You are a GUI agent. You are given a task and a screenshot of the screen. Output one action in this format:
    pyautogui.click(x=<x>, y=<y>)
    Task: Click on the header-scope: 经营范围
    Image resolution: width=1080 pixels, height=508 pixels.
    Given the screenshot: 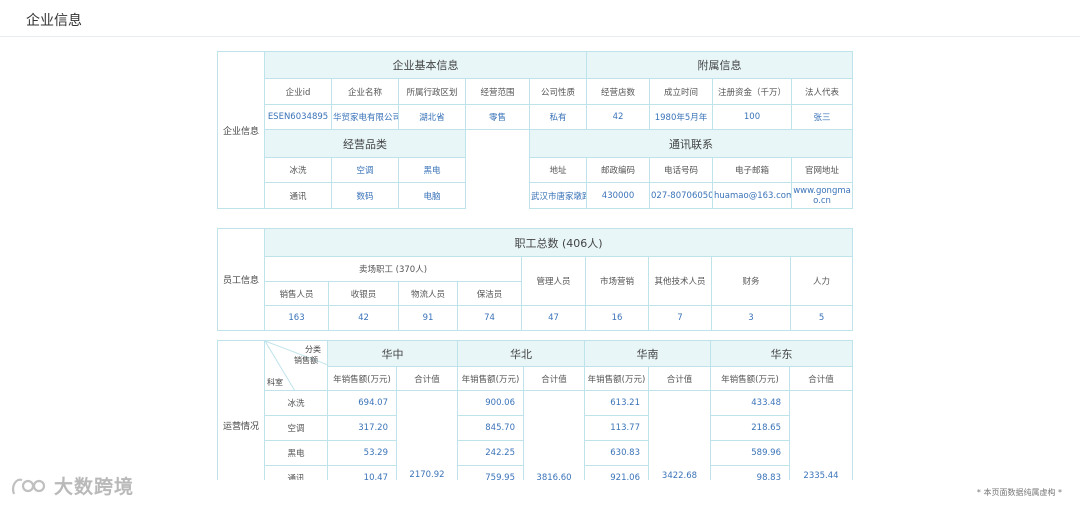 What is the action you would take?
    pyautogui.click(x=497, y=91)
    